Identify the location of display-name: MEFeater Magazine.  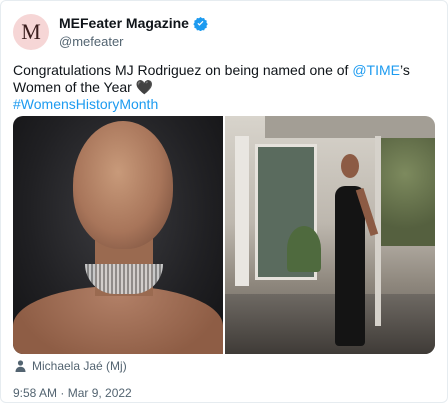
(124, 23).